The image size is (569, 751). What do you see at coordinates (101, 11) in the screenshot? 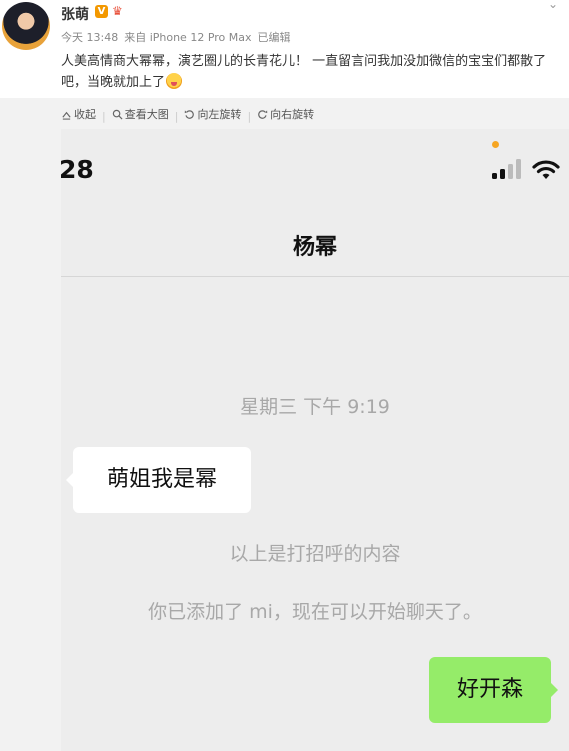
I see `verified-badge-icon: V` at bounding box center [101, 11].